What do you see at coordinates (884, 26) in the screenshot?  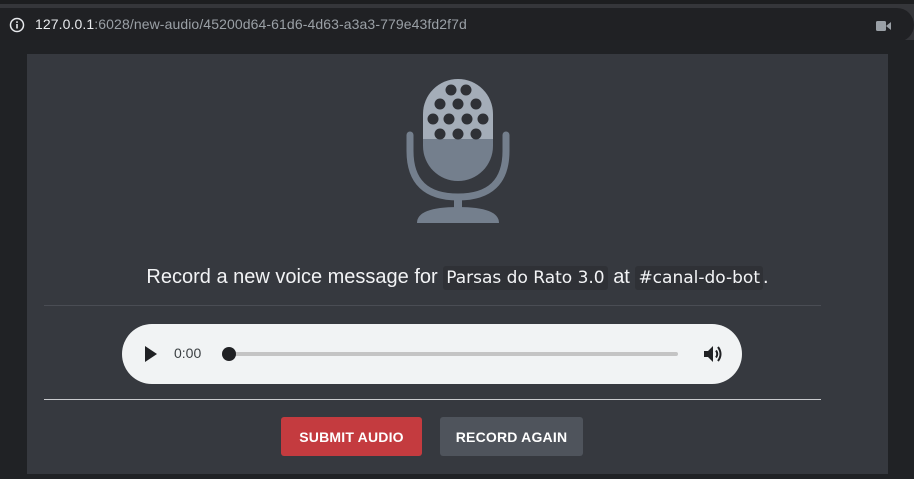 I see `video-camera-icon` at bounding box center [884, 26].